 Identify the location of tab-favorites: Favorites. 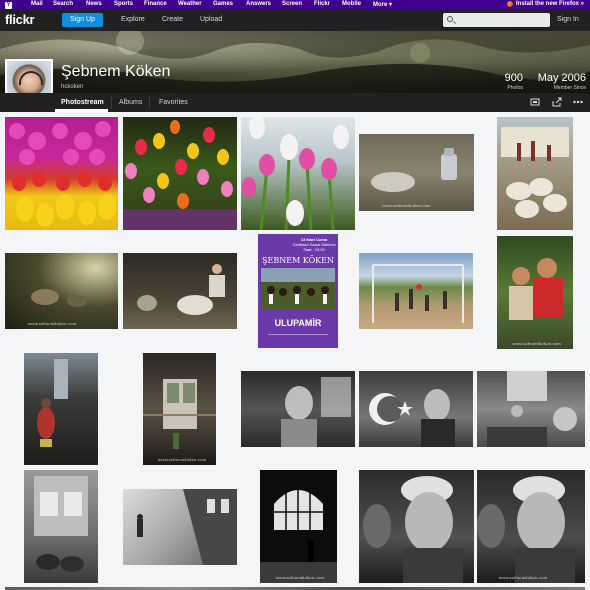
(173, 102).